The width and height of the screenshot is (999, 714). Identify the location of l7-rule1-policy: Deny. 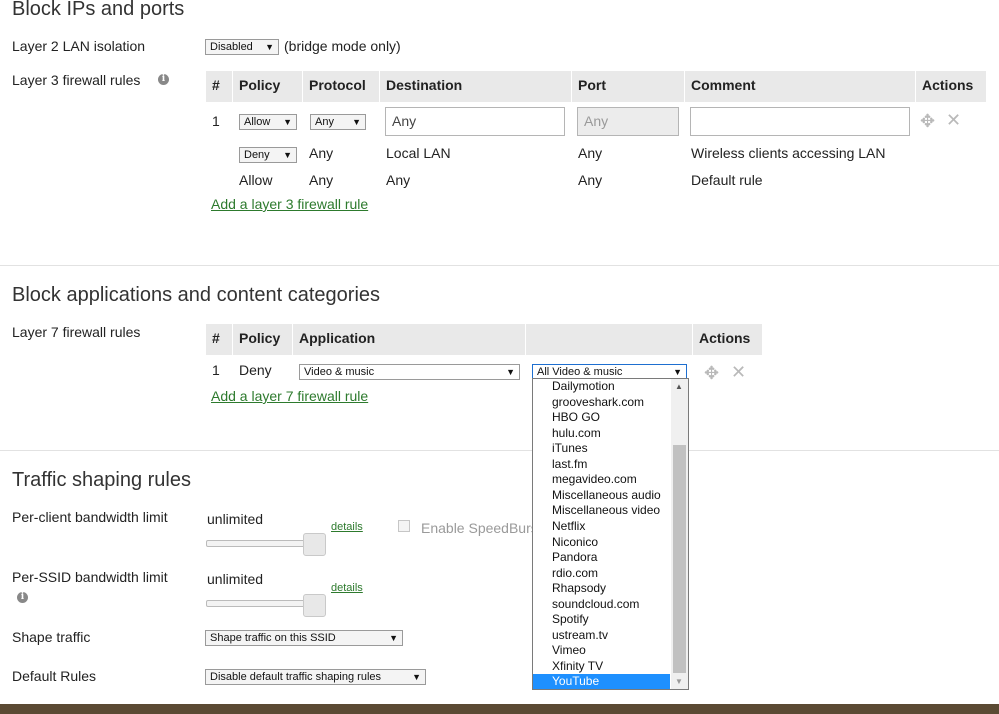
(255, 370).